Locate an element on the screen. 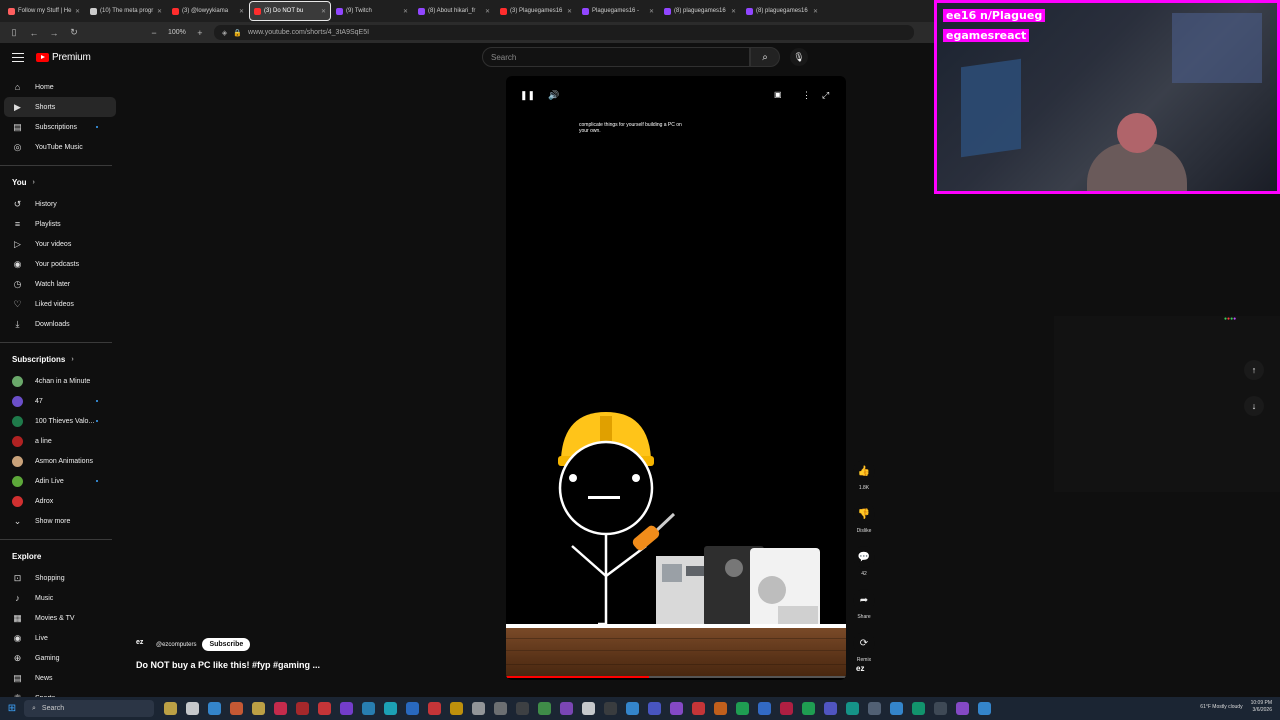  channel-logo: ez is located at coordinates (143, 645).